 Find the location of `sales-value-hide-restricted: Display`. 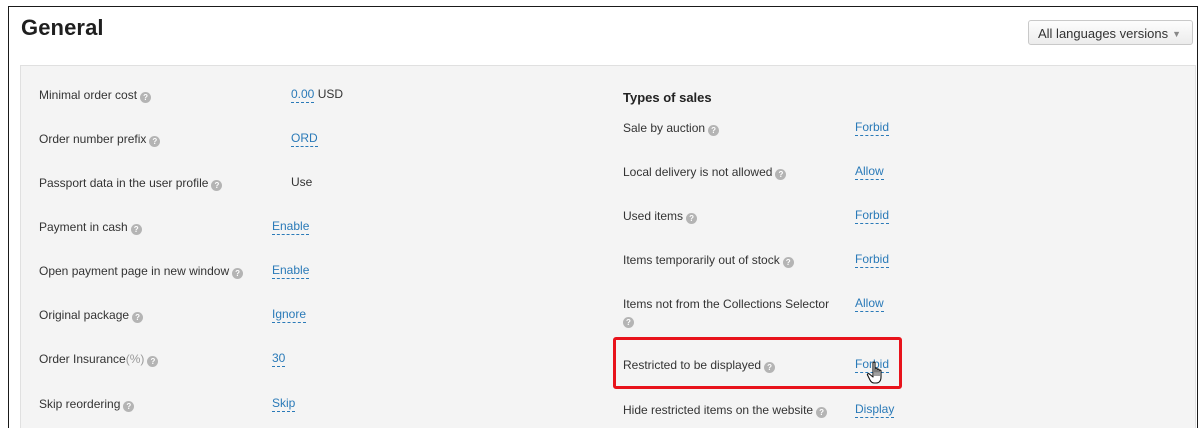

sales-value-hide-restricted: Display is located at coordinates (875, 410).